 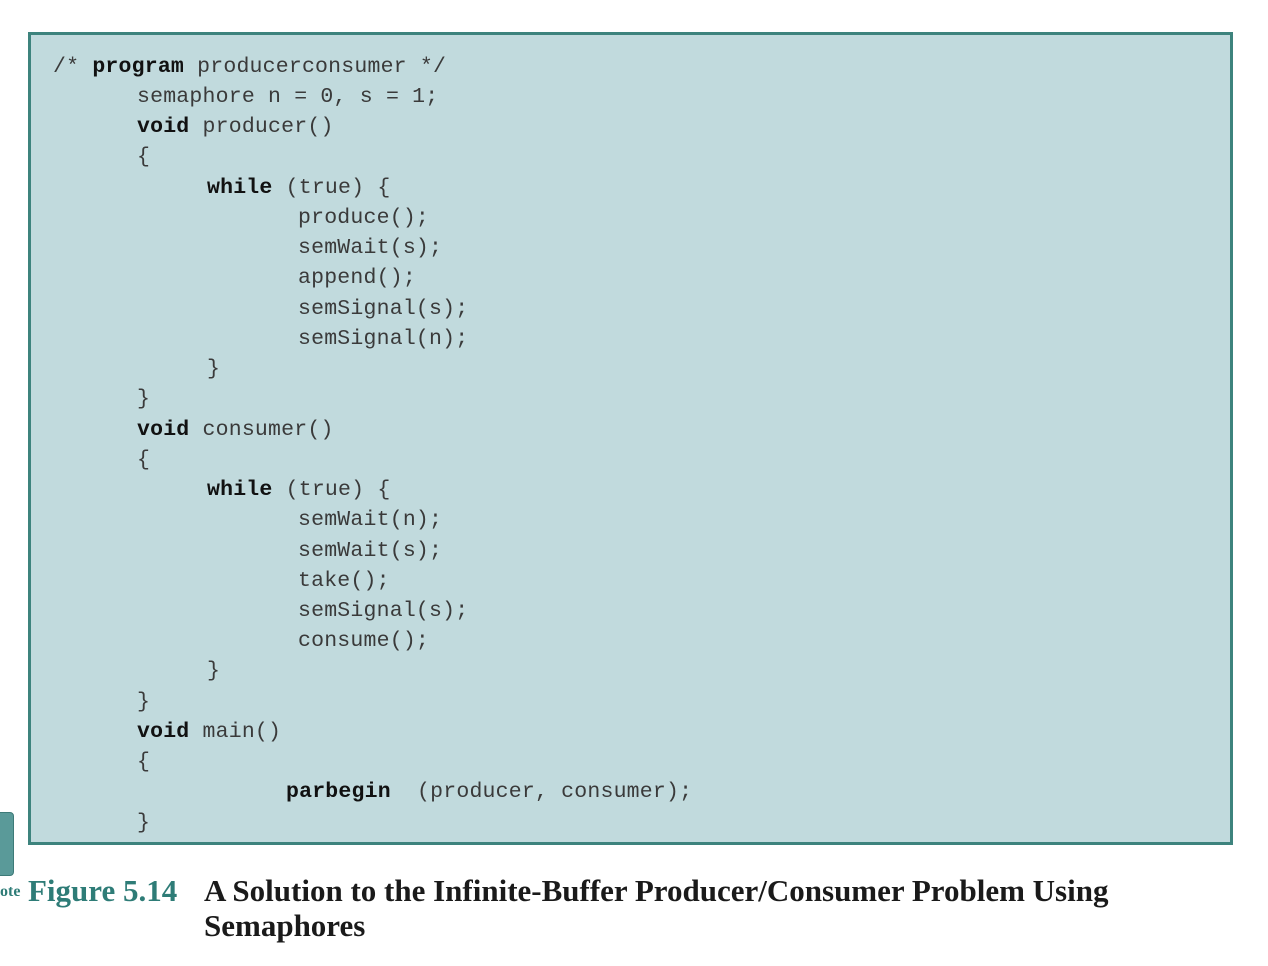 I want to click on program-name: producerconsumer */, so click(x=315, y=67).